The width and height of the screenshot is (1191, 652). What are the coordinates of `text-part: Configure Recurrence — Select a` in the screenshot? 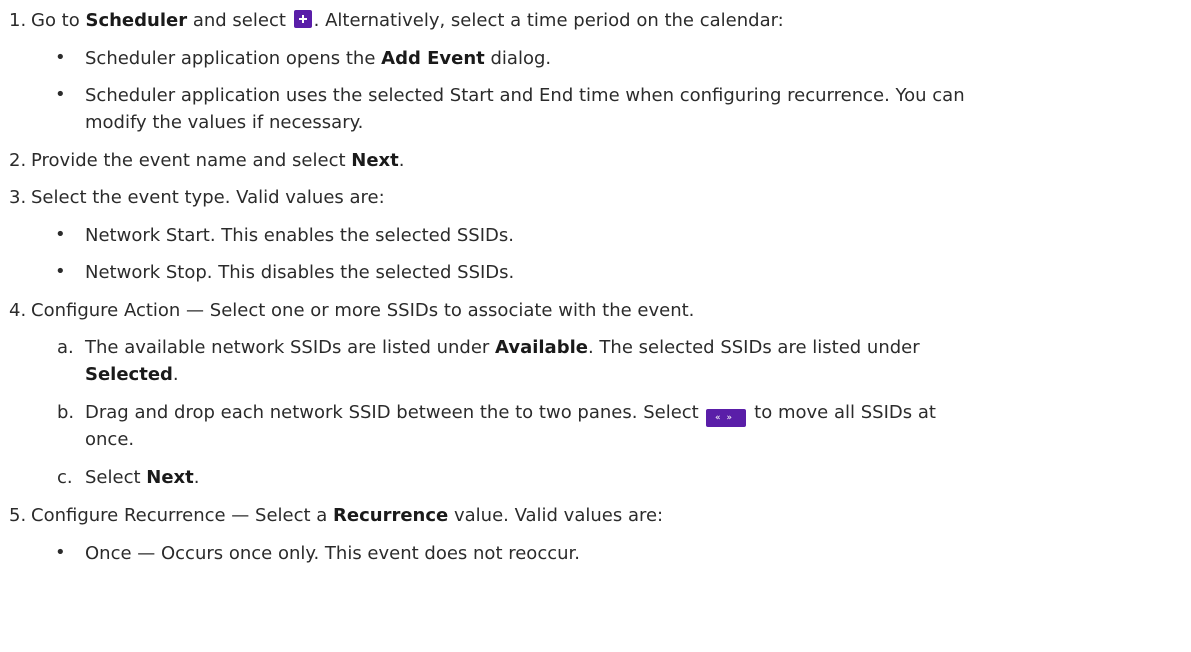 It's located at (182, 515).